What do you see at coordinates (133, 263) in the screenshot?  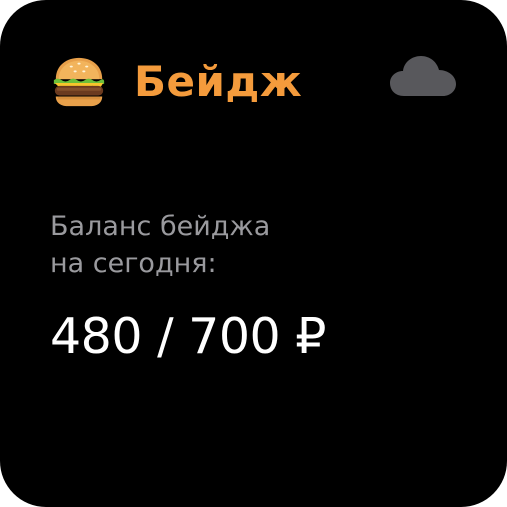 I see `balance-label-line2: на сегодня:` at bounding box center [133, 263].